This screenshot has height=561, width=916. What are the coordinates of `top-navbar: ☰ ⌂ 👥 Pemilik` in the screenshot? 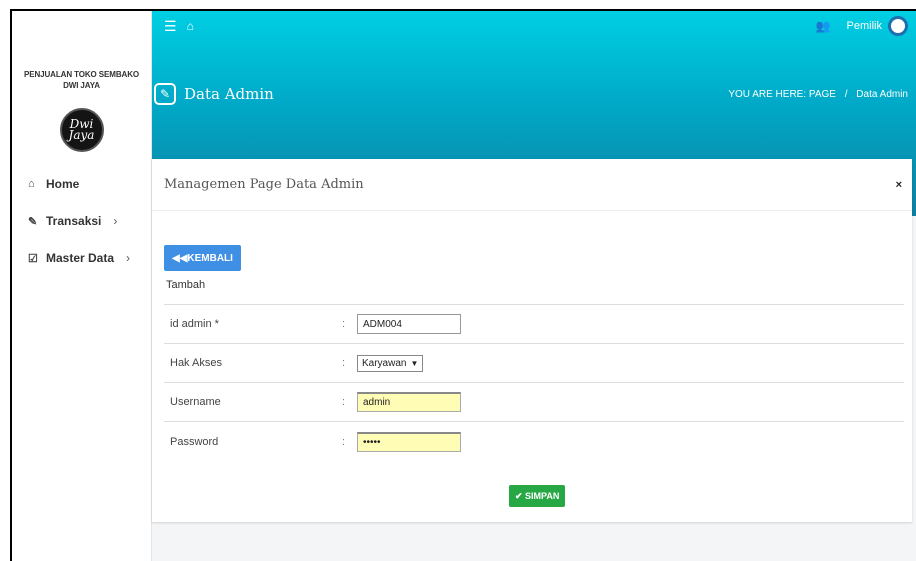 It's located at (534, 26).